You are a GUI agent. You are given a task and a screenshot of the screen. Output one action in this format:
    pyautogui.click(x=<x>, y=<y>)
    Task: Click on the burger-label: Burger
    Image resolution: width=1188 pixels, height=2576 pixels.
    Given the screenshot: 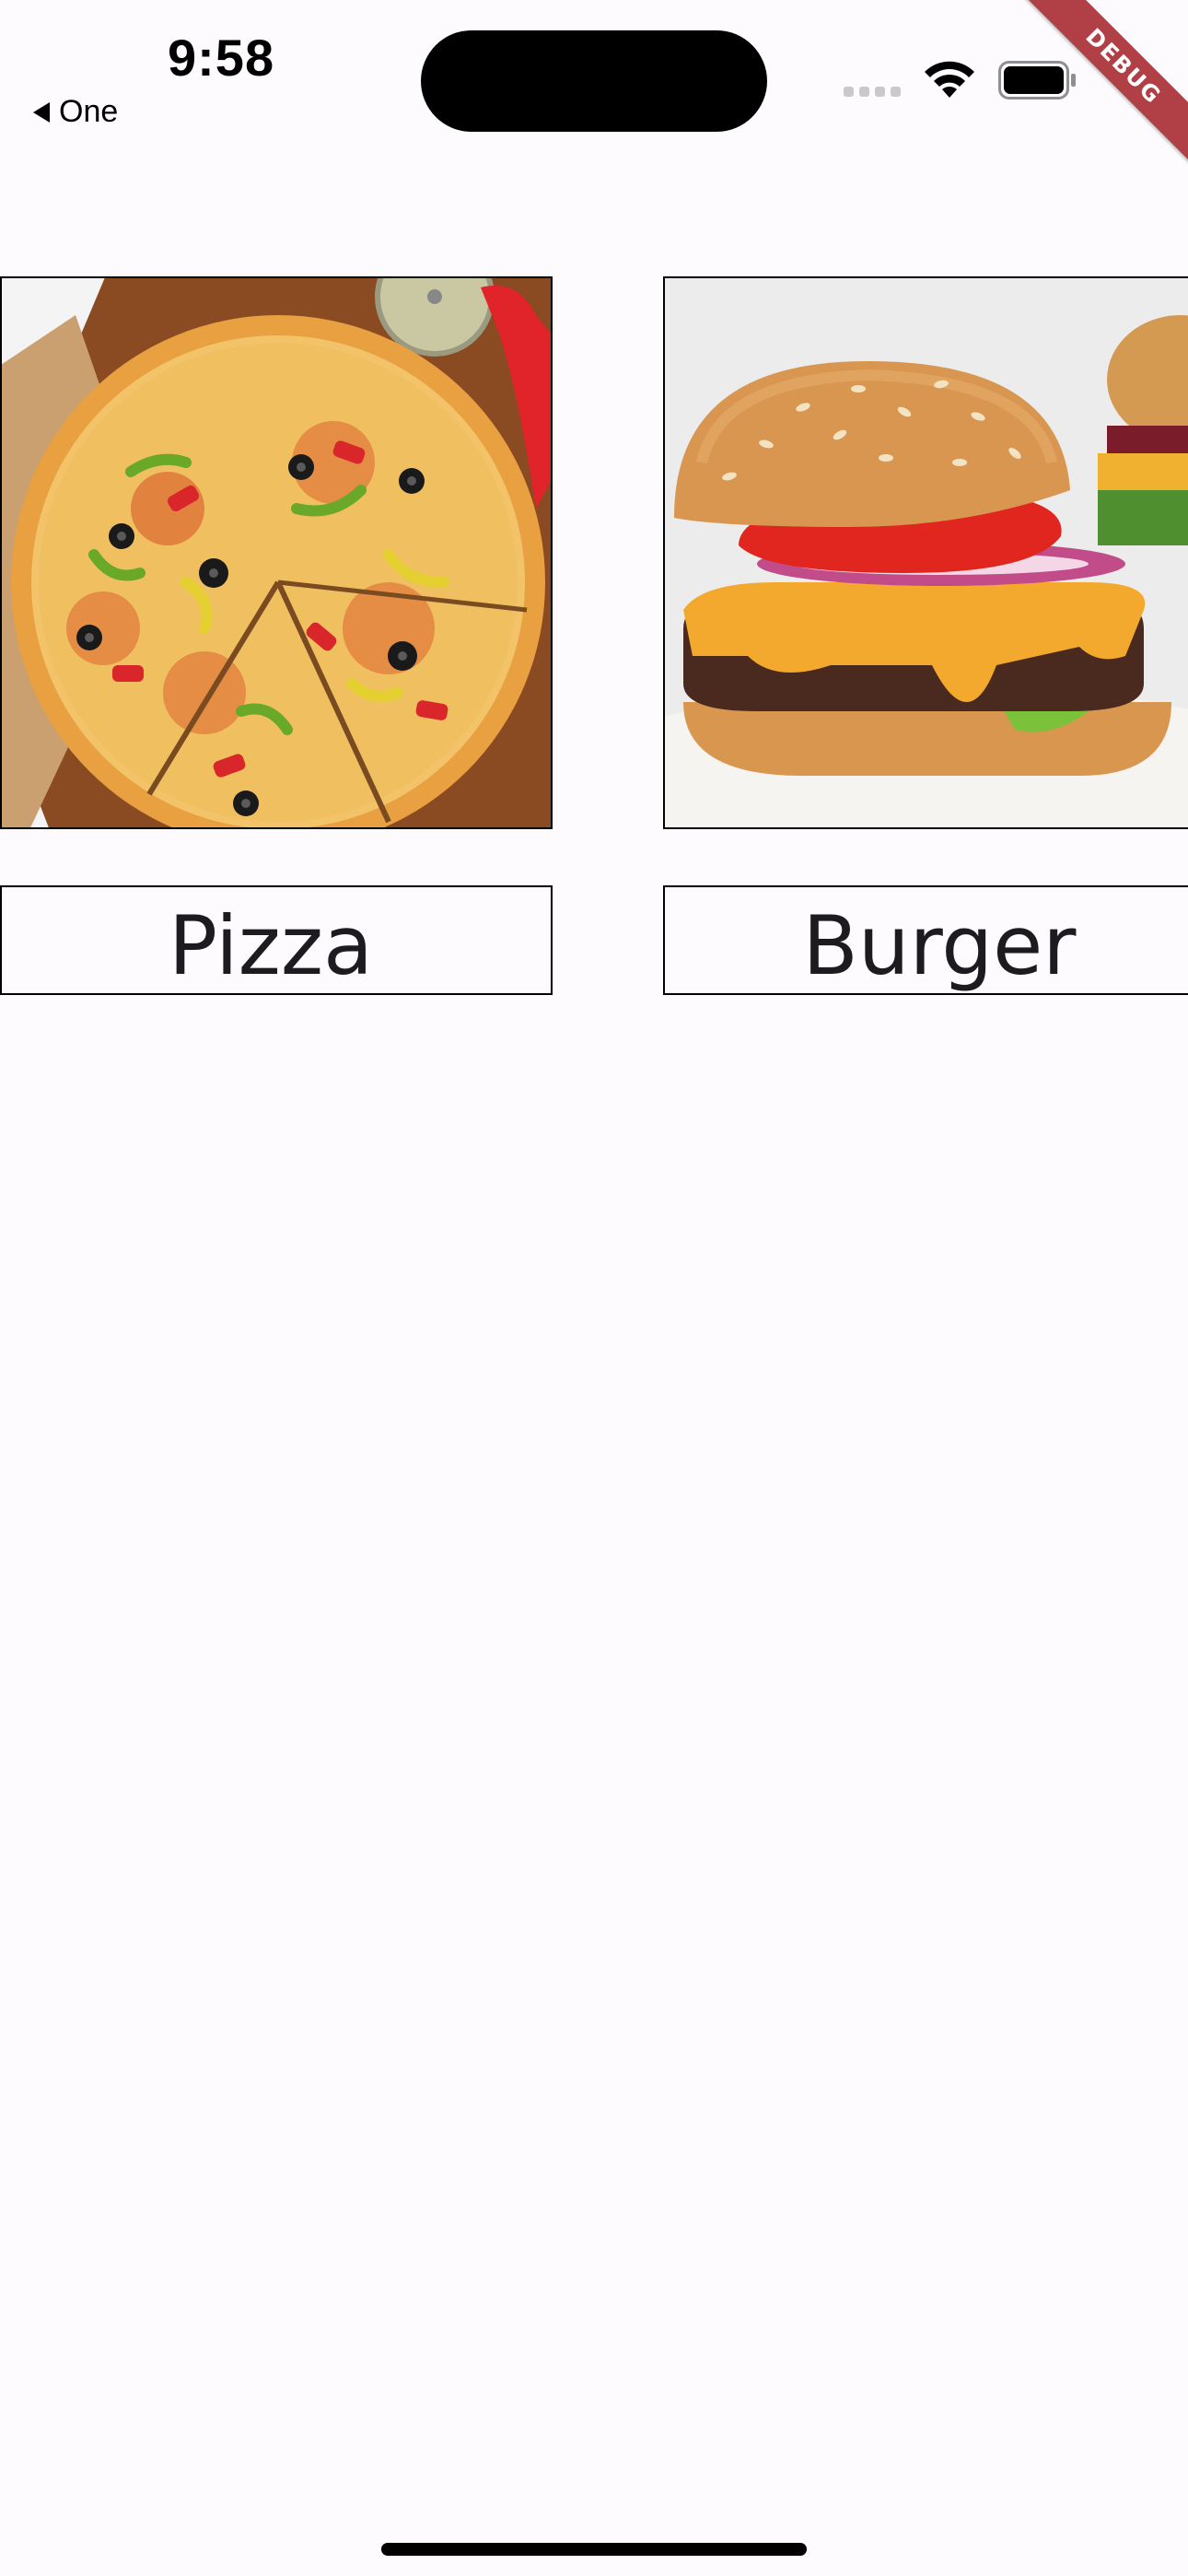 What is the action you would take?
    pyautogui.click(x=939, y=945)
    